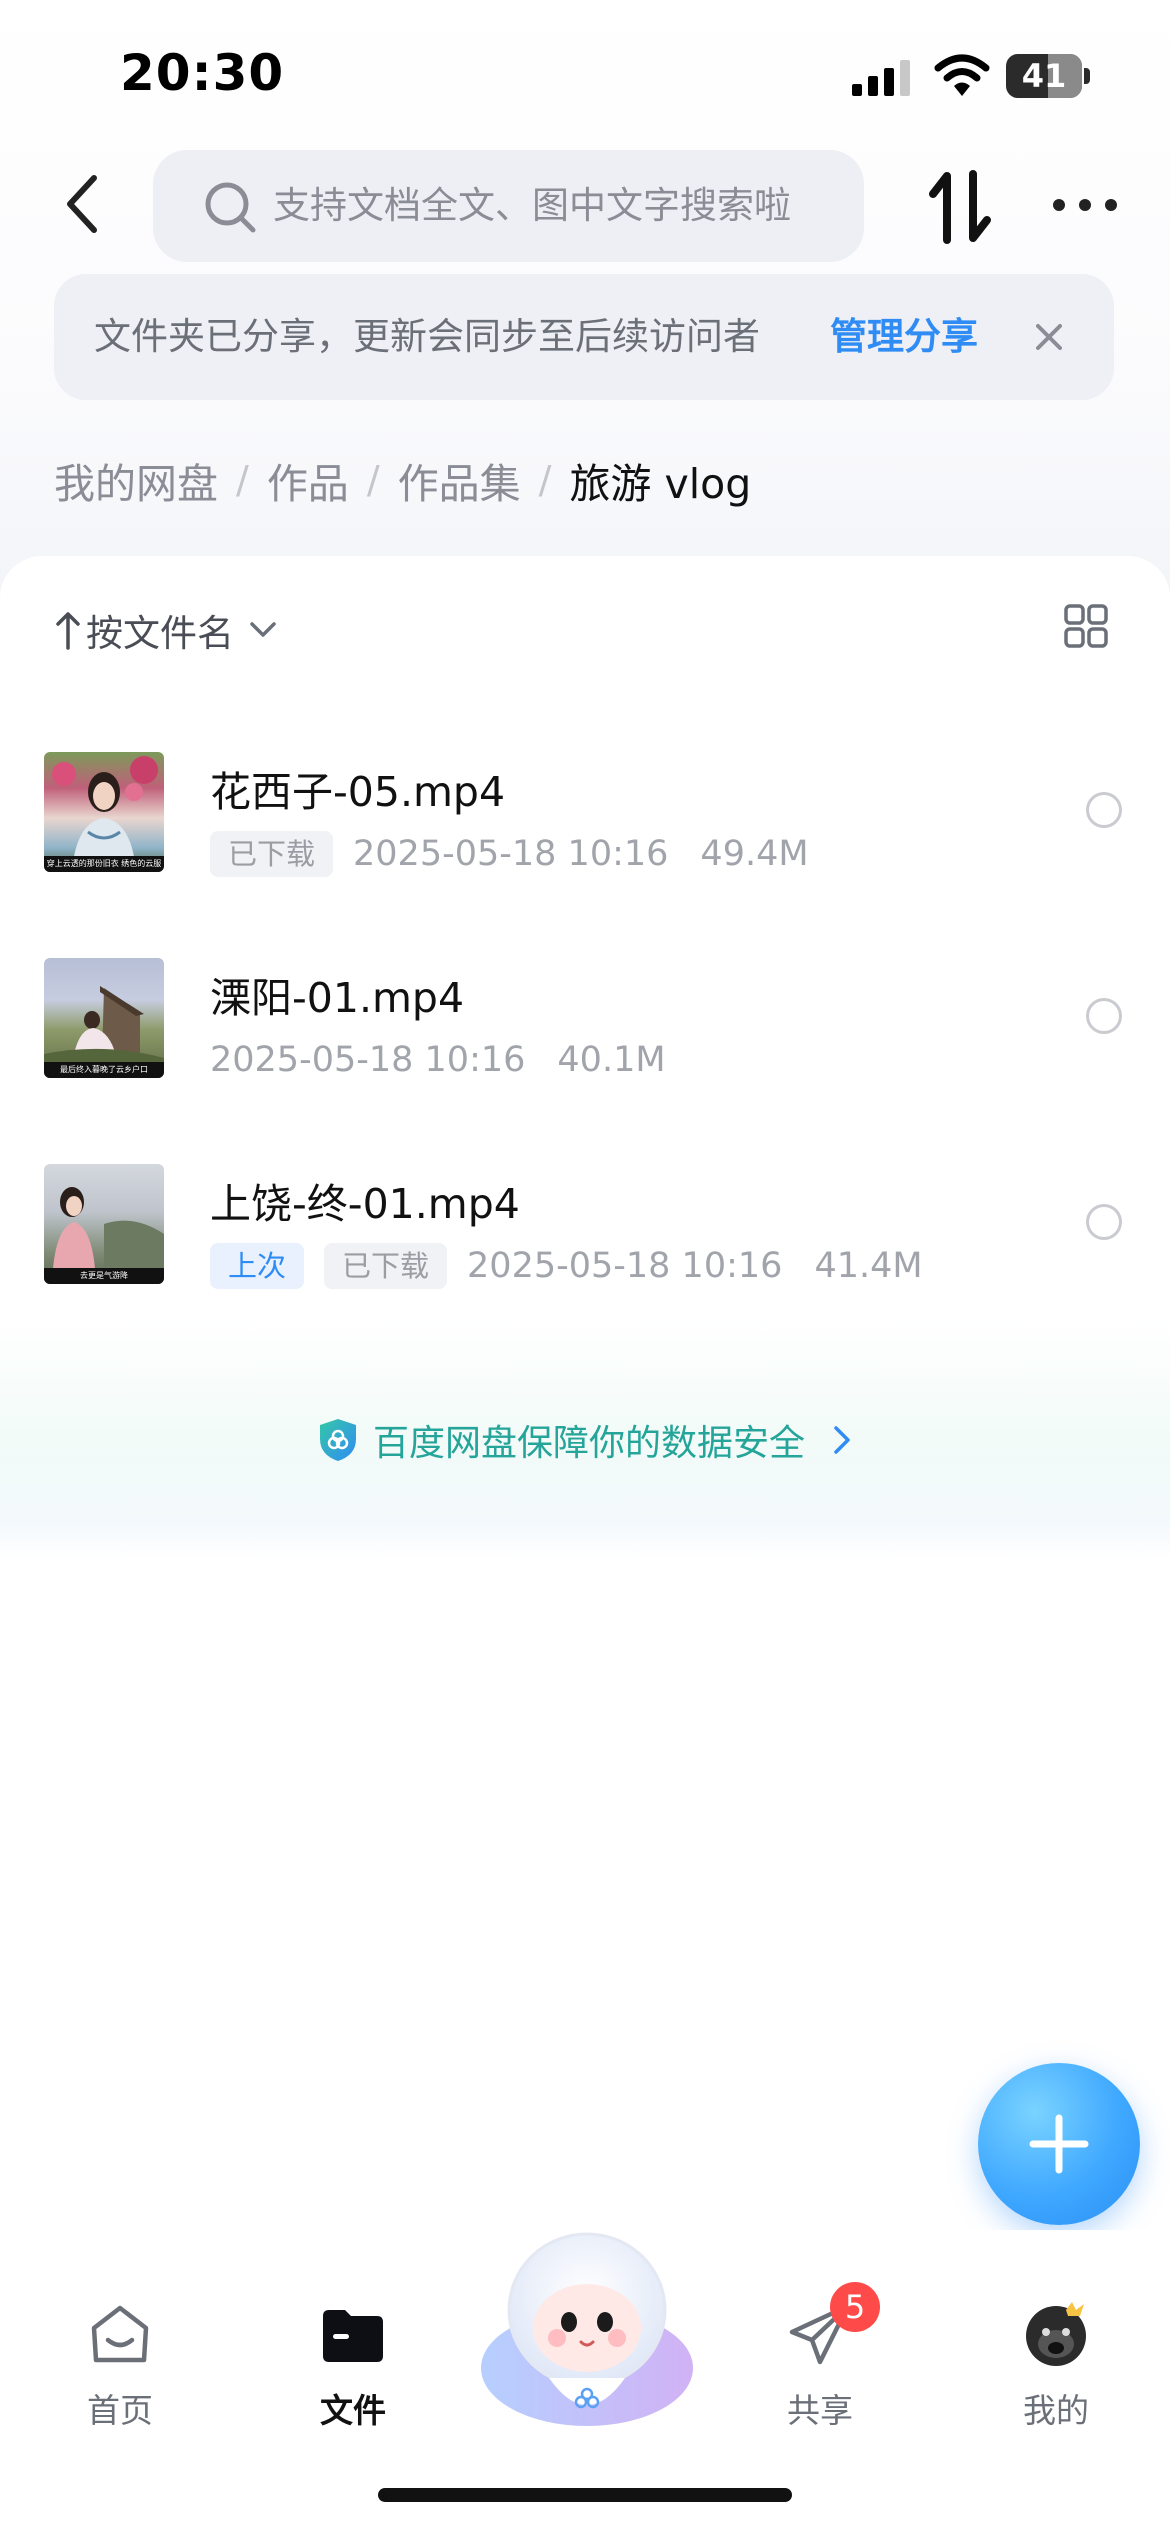  I want to click on shield-icon, so click(337, 1440).